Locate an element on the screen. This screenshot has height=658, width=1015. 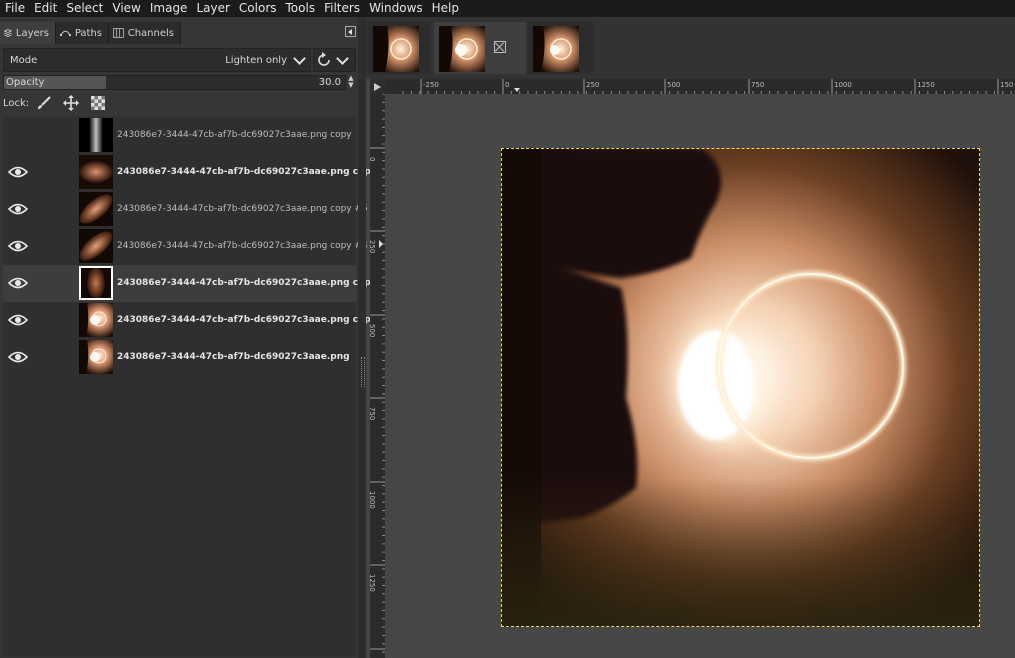
reset-icon is located at coordinates (324, 59).